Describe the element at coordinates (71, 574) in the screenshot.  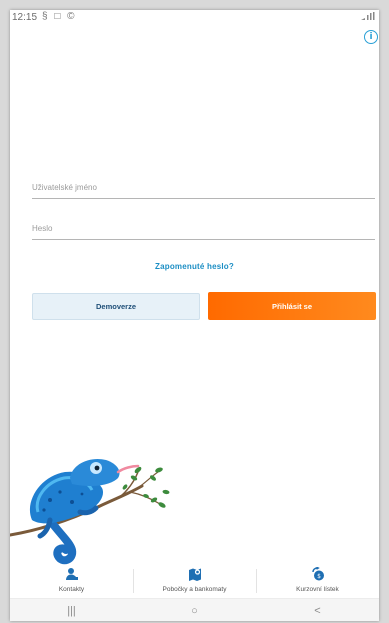
I see `contacts-icon` at that location.